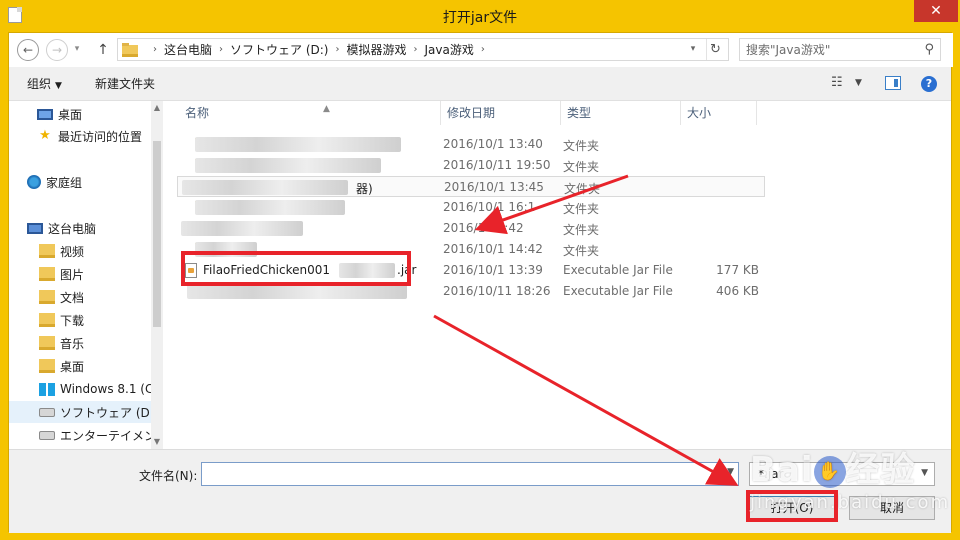 Image resolution: width=960 pixels, height=540 pixels. Describe the element at coordinates (47, 389) in the screenshot. I see `windows-drive-icon` at that location.